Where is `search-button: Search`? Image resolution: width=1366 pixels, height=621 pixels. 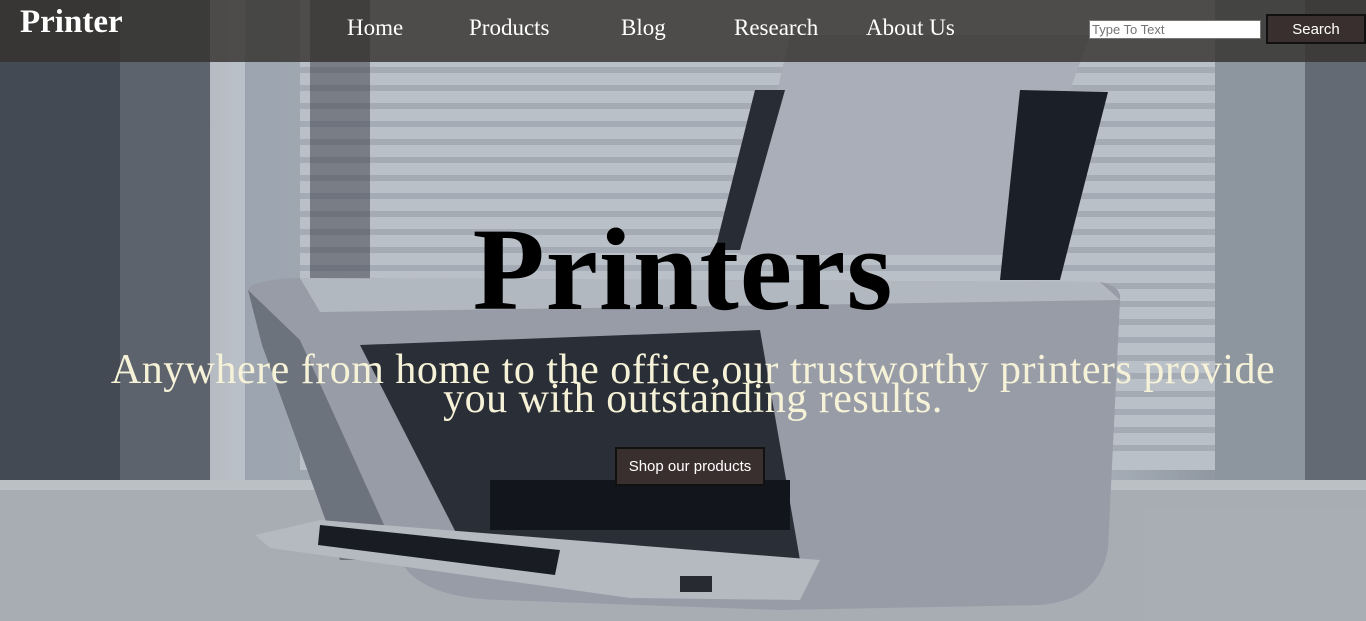 search-button: Search is located at coordinates (1316, 29).